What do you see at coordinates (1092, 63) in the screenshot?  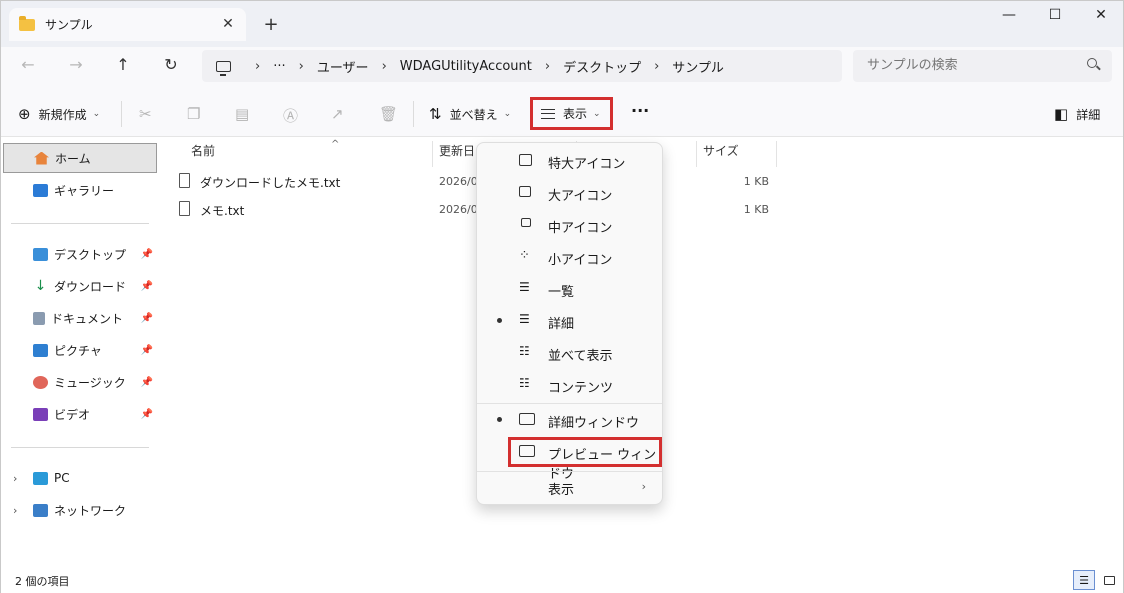 I see `search-icon` at bounding box center [1092, 63].